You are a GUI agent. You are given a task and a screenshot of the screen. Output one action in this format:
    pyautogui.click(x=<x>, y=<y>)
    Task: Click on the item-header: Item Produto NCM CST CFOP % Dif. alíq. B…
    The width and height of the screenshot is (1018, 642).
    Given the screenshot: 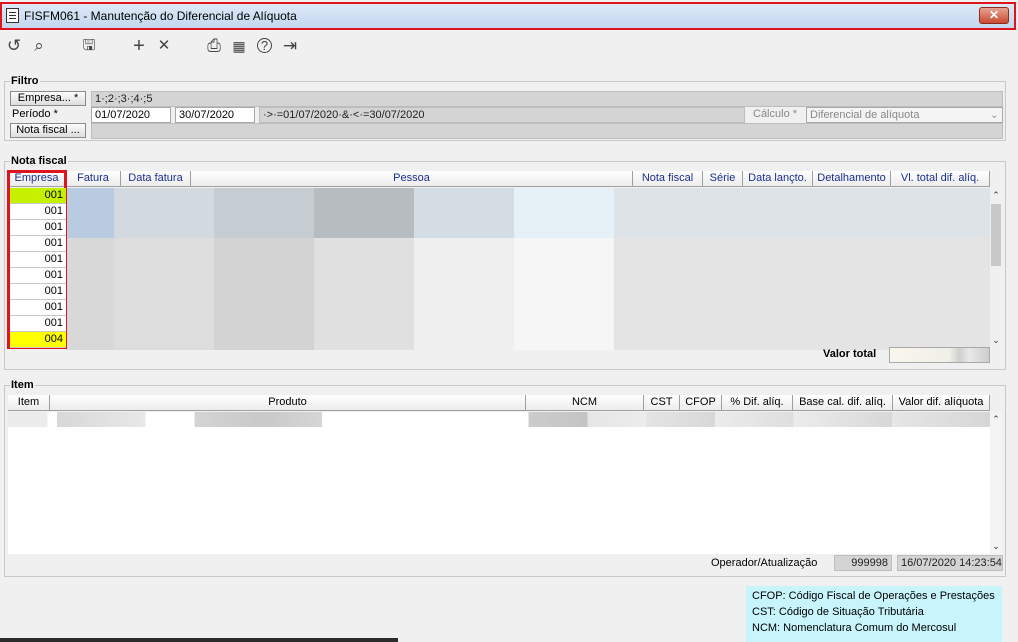 What is the action you would take?
    pyautogui.click(x=499, y=403)
    